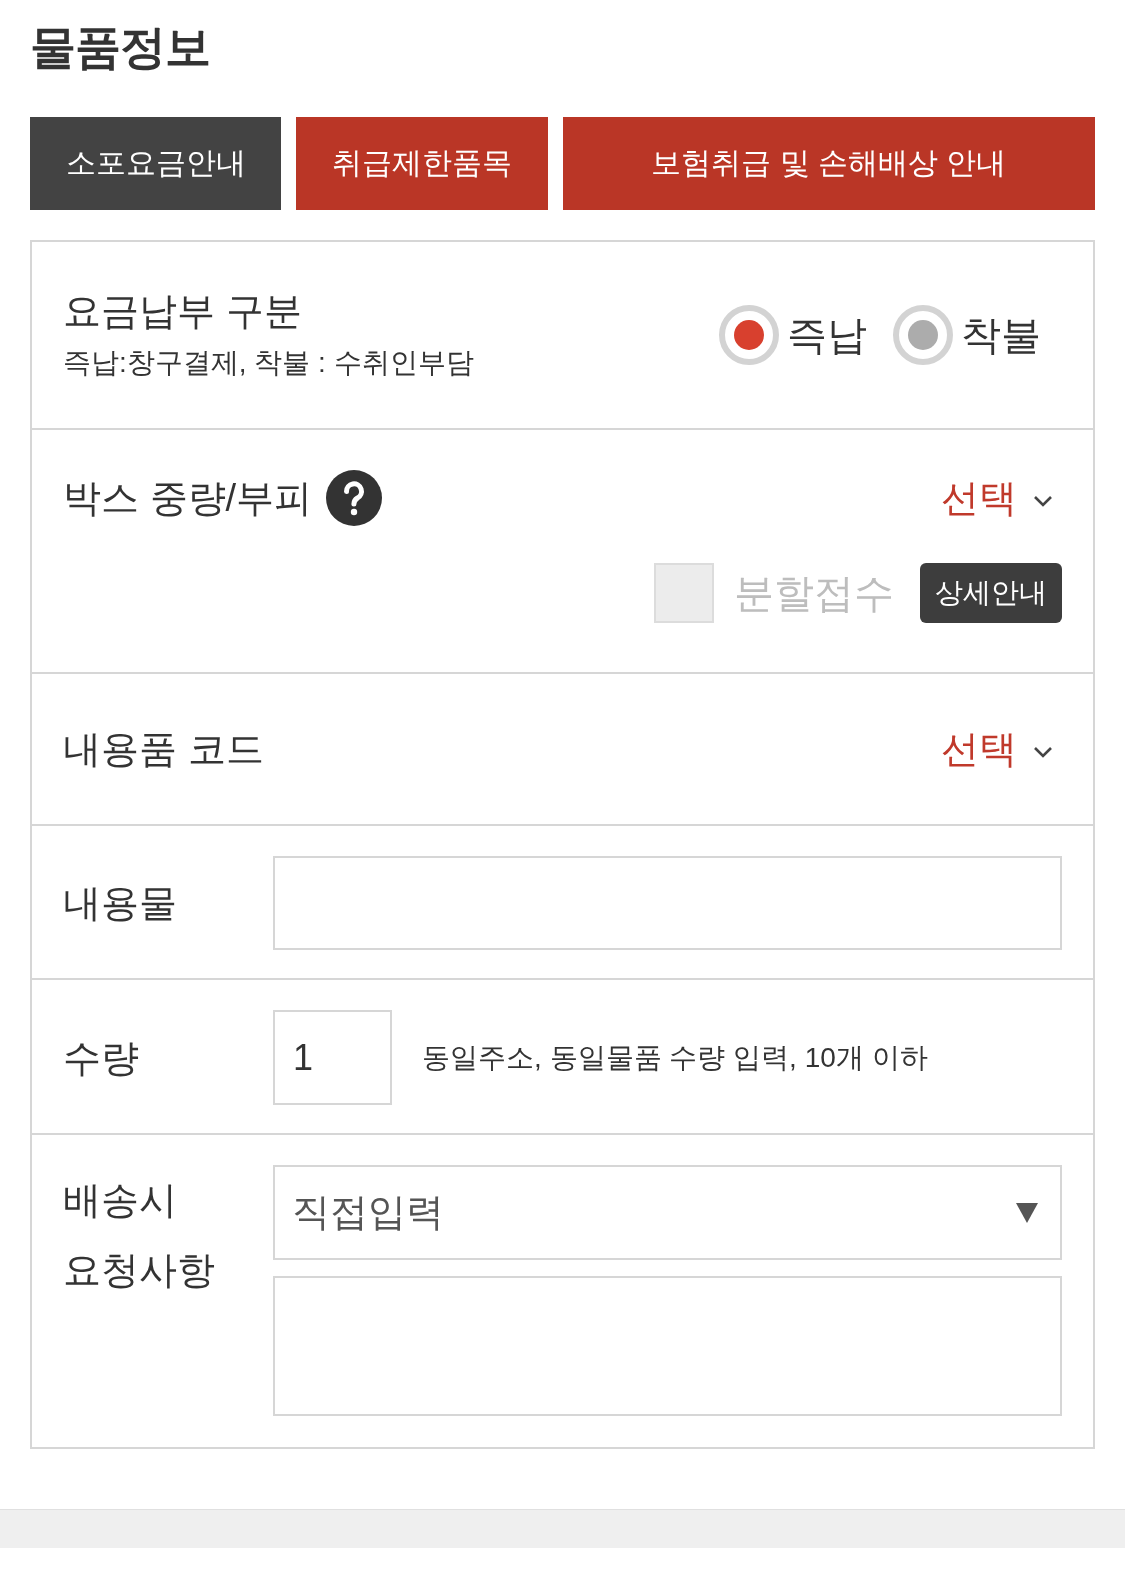 The image size is (1125, 1581). I want to click on radio-label: 착불, so click(1001, 335).